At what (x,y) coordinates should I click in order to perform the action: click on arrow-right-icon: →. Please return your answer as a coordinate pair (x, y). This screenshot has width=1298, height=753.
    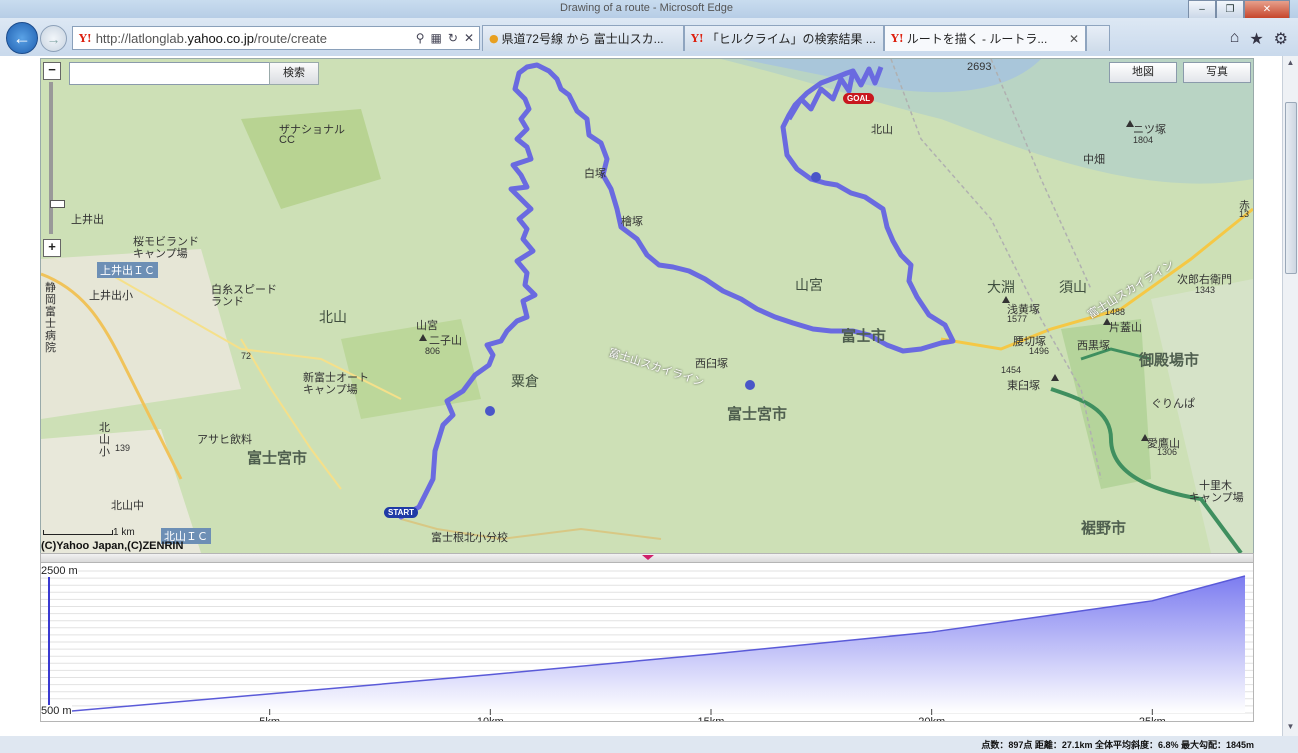
    Looking at the image, I should click on (53, 38).